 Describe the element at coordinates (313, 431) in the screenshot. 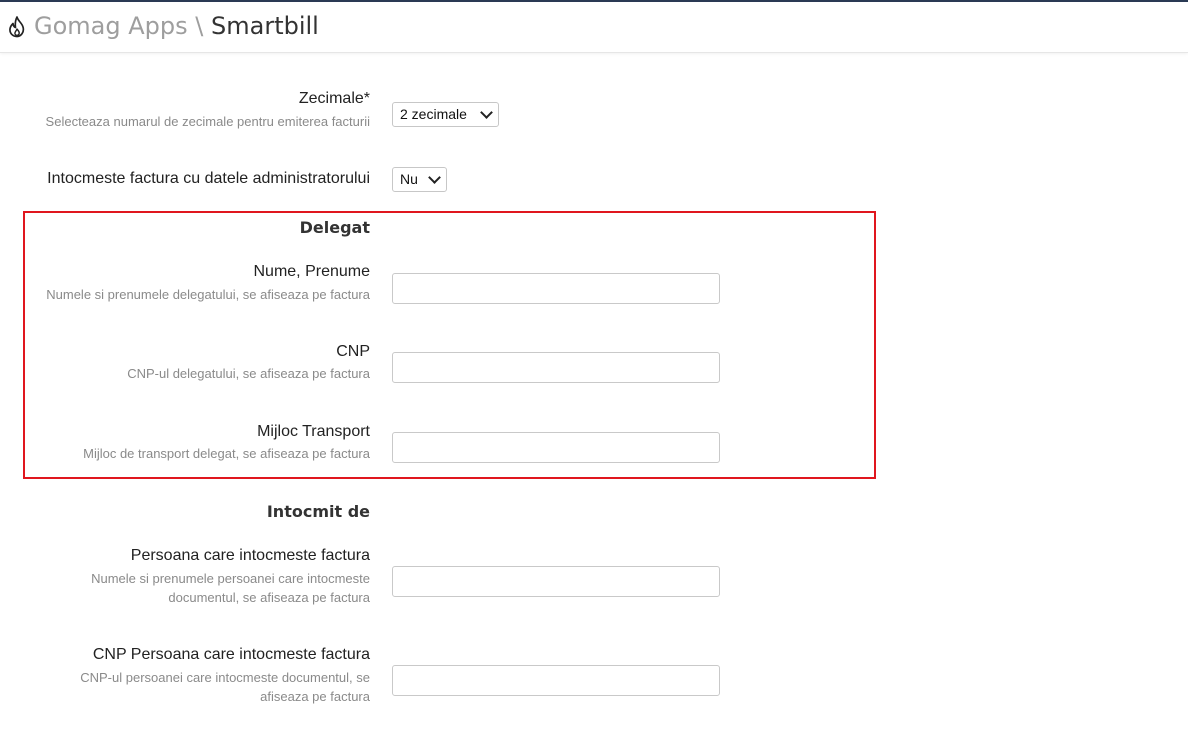

I see `delegat-transport-label: Mijloc Transport` at that location.